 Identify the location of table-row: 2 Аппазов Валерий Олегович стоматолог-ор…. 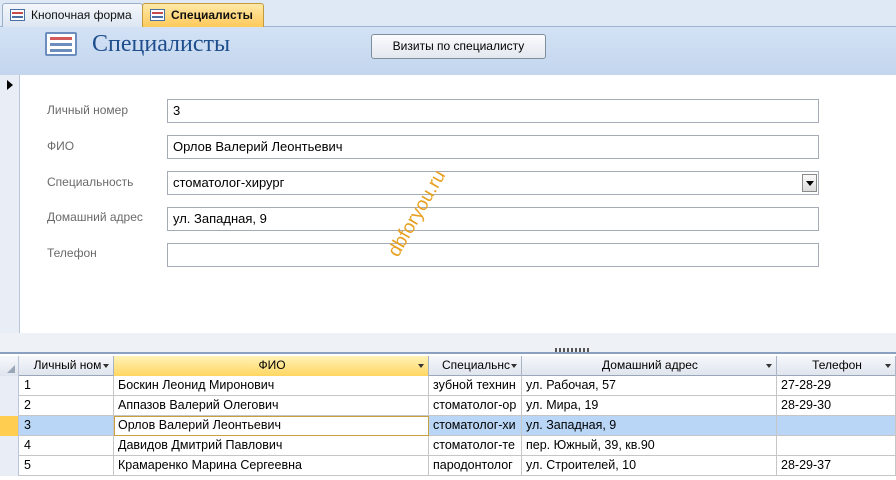
(448, 406).